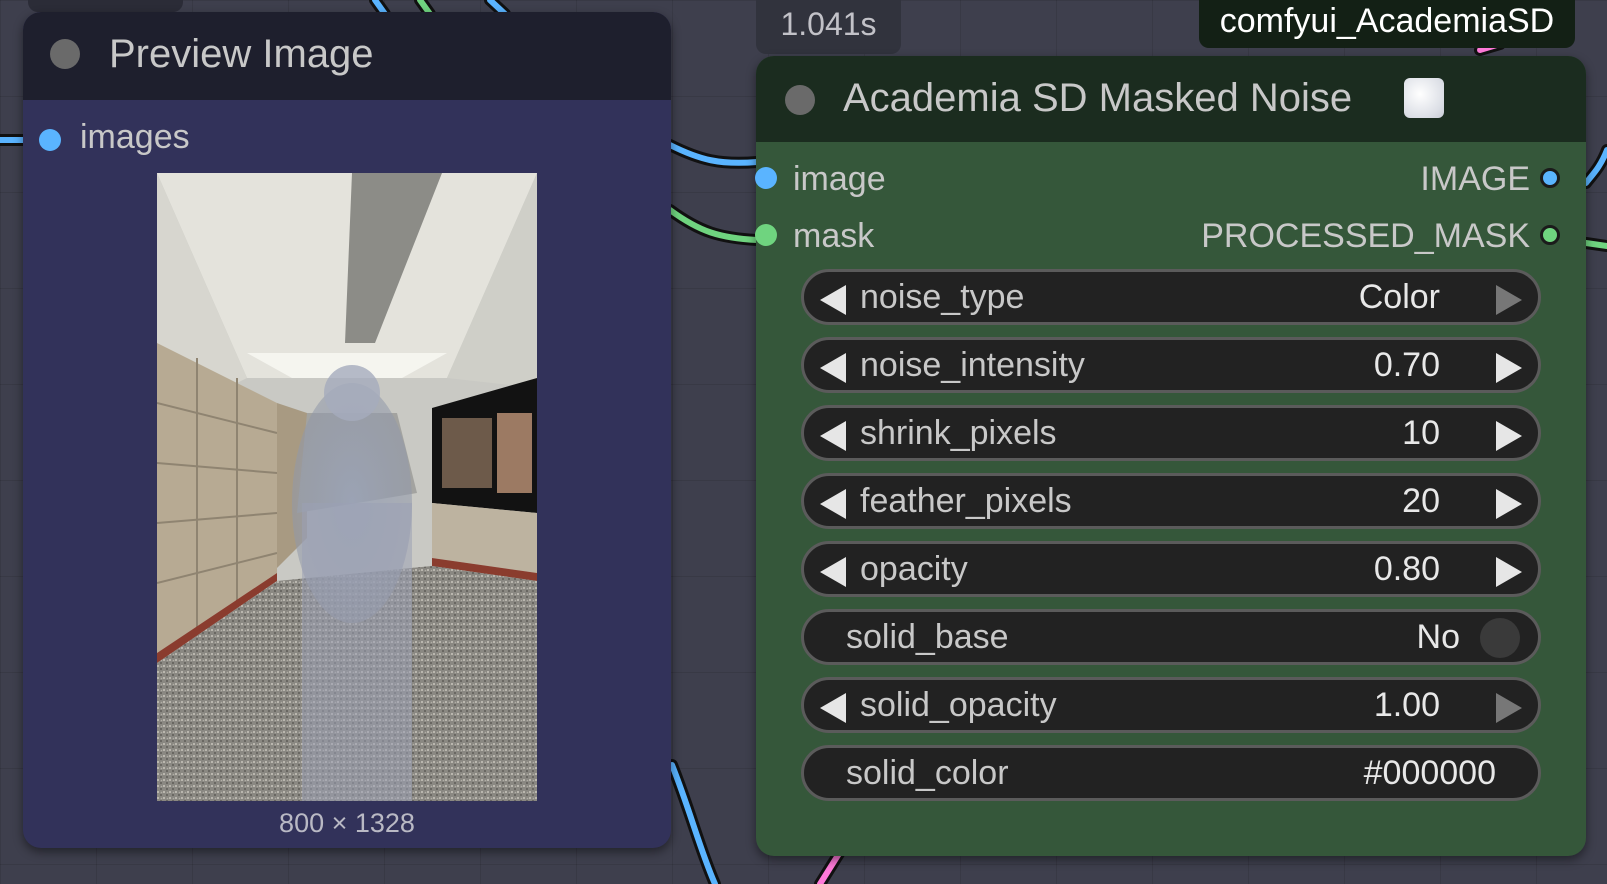 This screenshot has width=1607, height=884. What do you see at coordinates (105, 6) in the screenshot?
I see `partial-node-tab` at bounding box center [105, 6].